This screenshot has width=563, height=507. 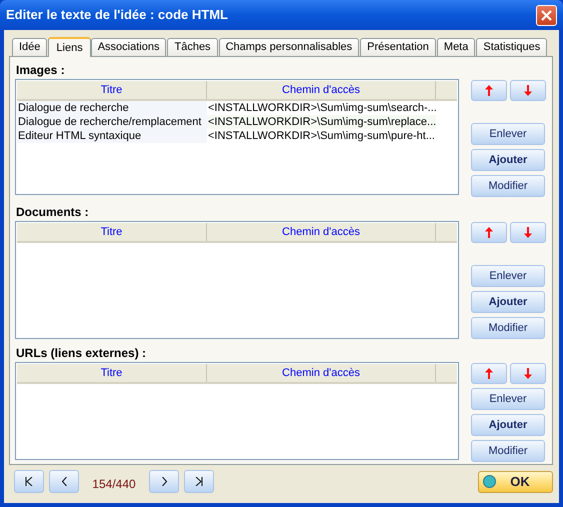 I want to click on previous-button, so click(x=64, y=481).